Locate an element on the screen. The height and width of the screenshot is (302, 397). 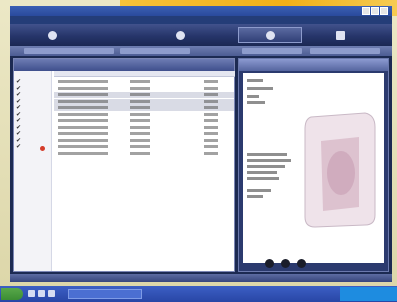
device-artwork is located at coordinates (340, 170).